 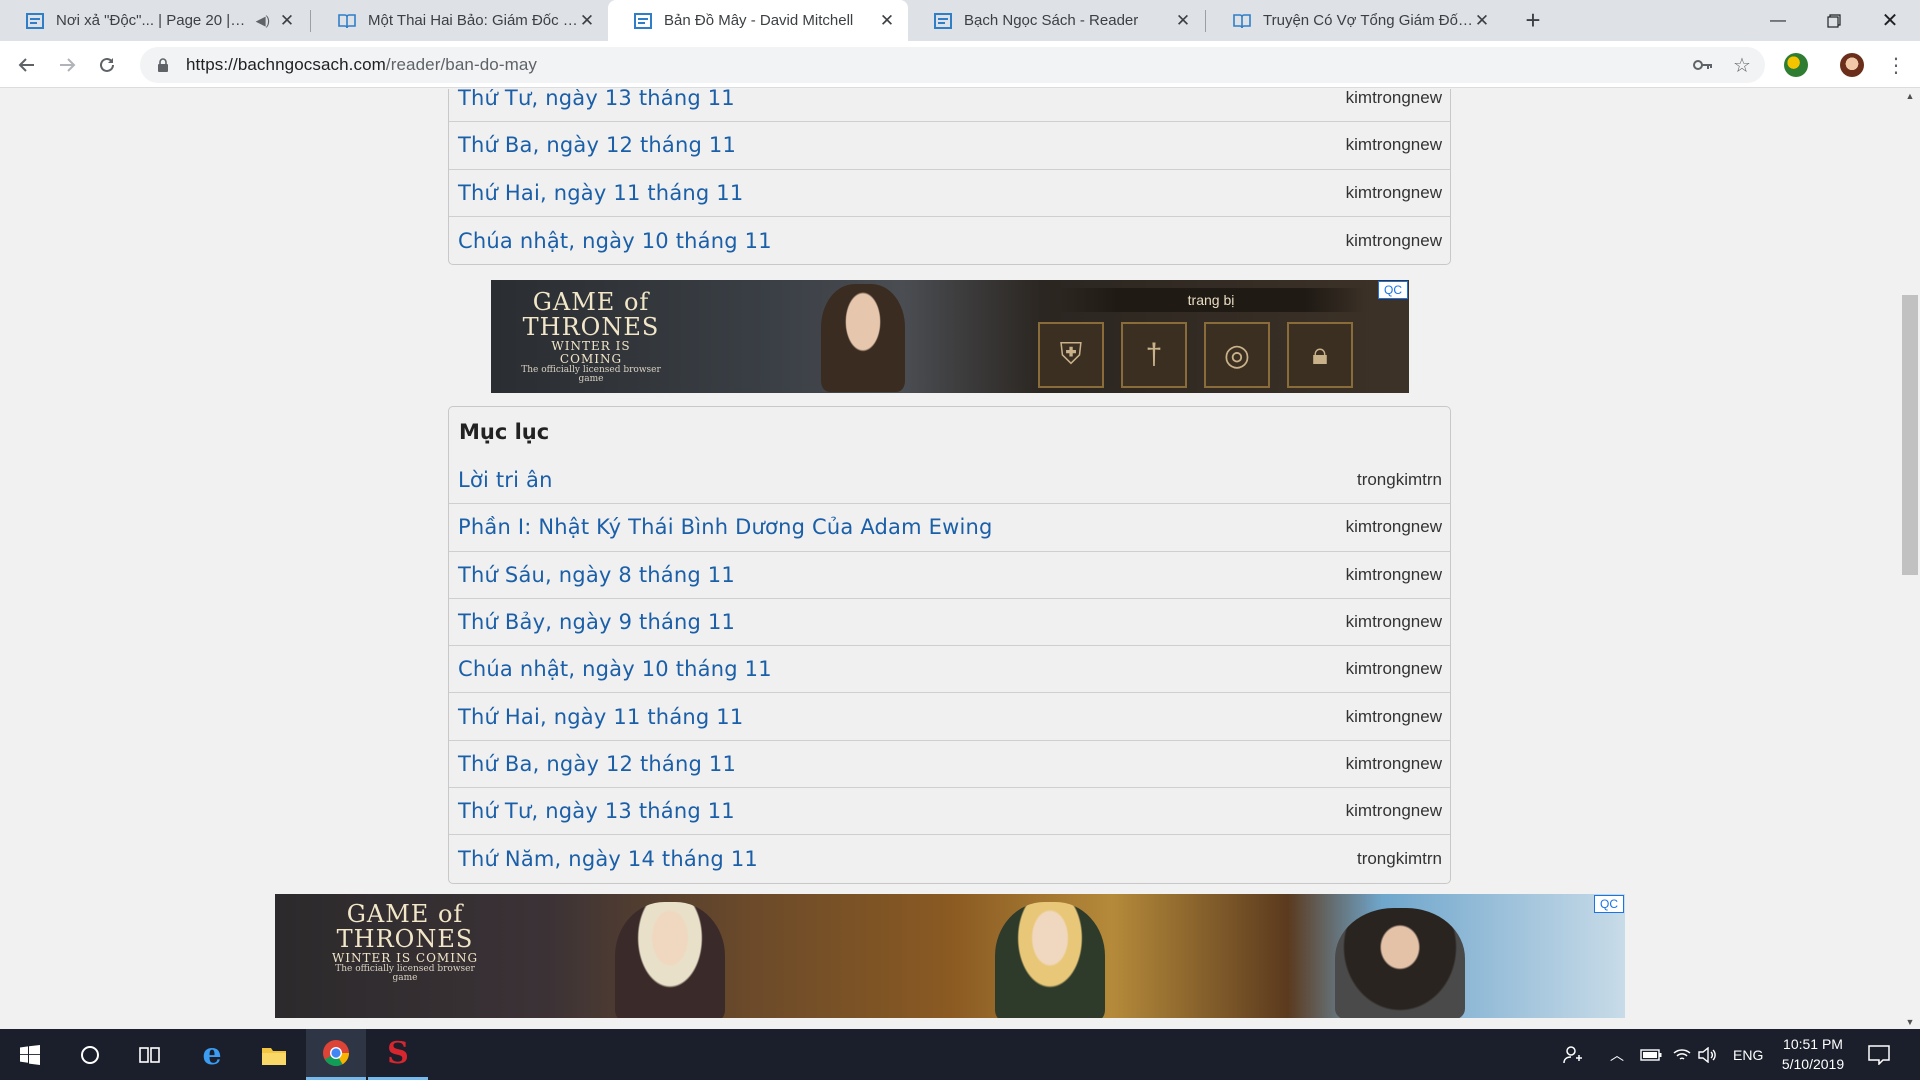 What do you see at coordinates (1399, 859) in the screenshot?
I see `chapter-author: trongkimtrn` at bounding box center [1399, 859].